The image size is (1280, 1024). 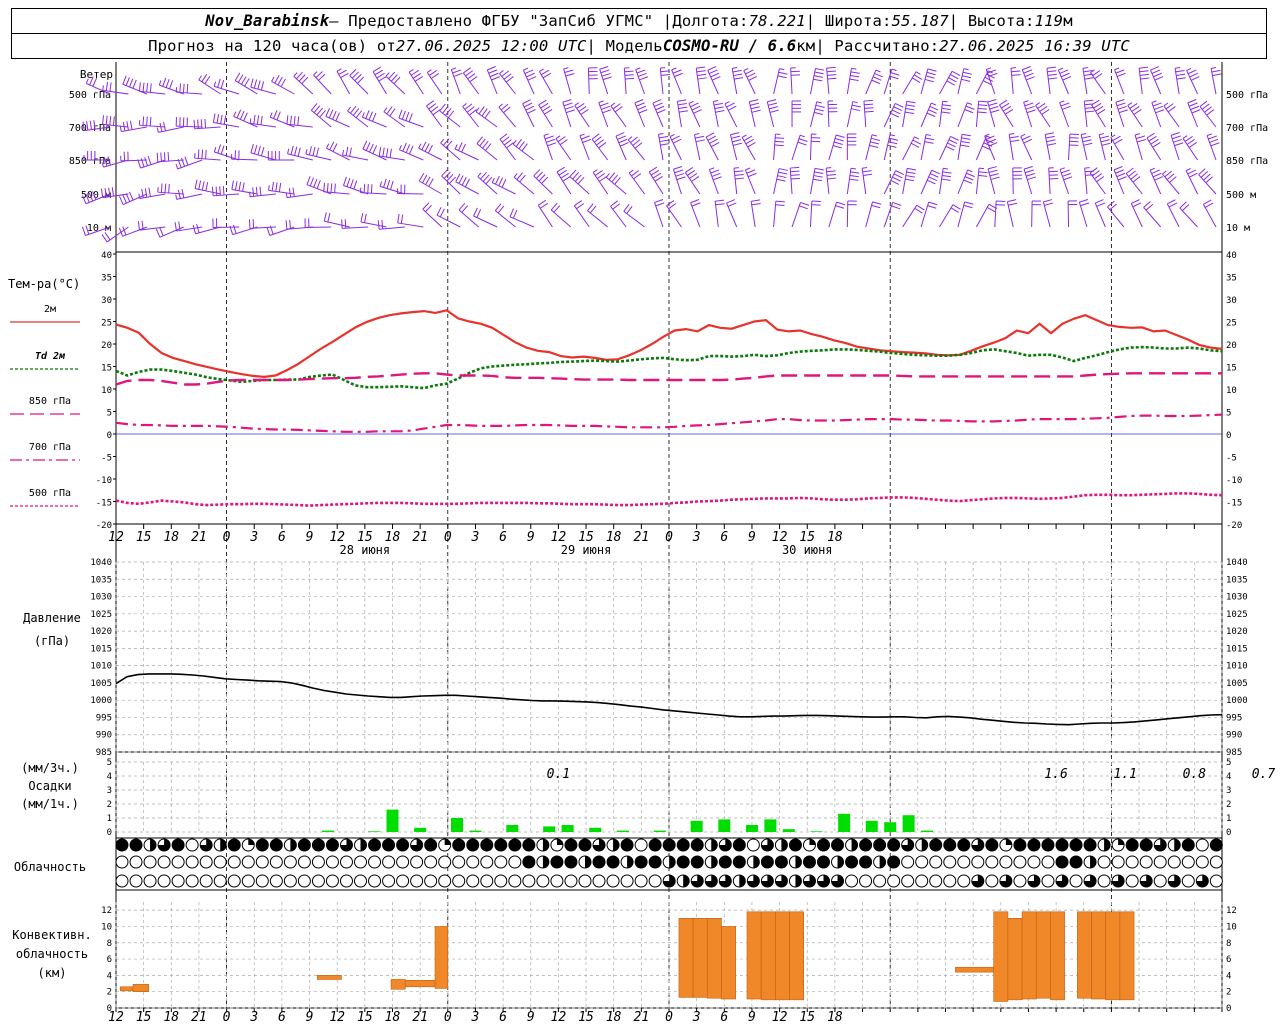 I want to click on conv-unit: (км), so click(x=52, y=973).